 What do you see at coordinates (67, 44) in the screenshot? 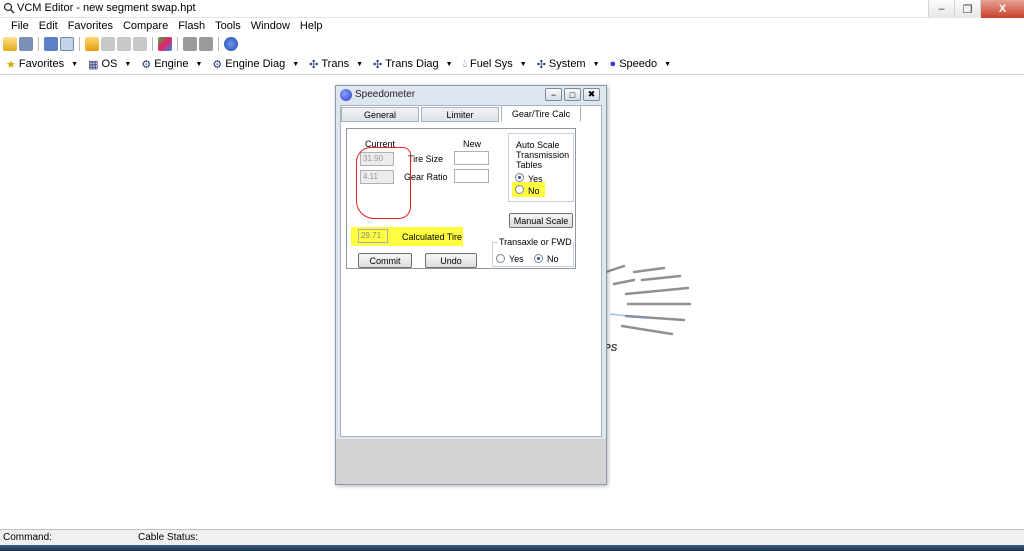
I see `document-icon` at bounding box center [67, 44].